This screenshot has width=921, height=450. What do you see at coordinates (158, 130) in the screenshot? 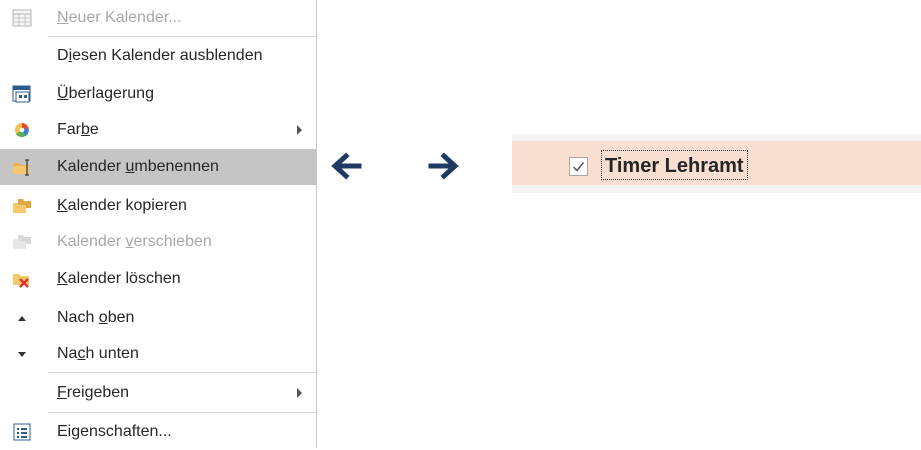
I see `menu-item-color: Farbe` at bounding box center [158, 130].